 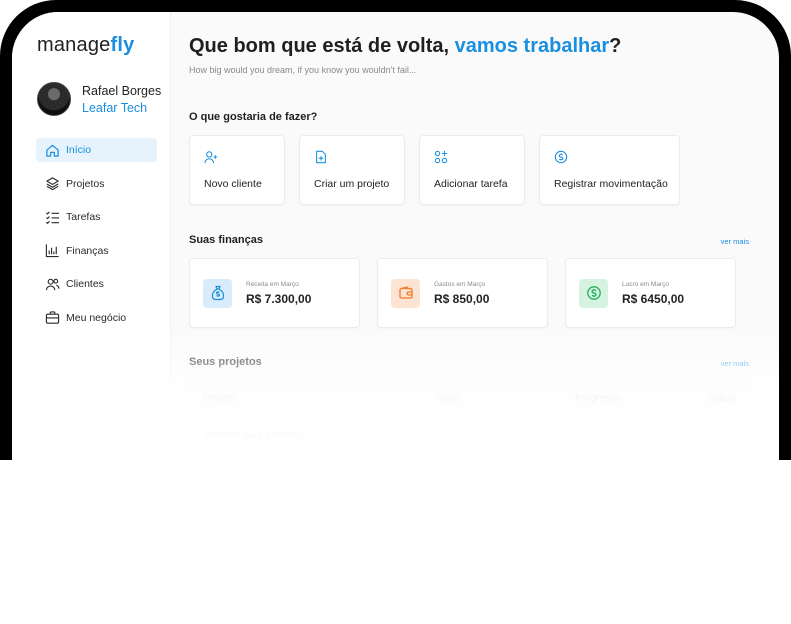 I want to click on revenue-card: Receita em Março R$ 7.300,00, so click(x=274, y=293).